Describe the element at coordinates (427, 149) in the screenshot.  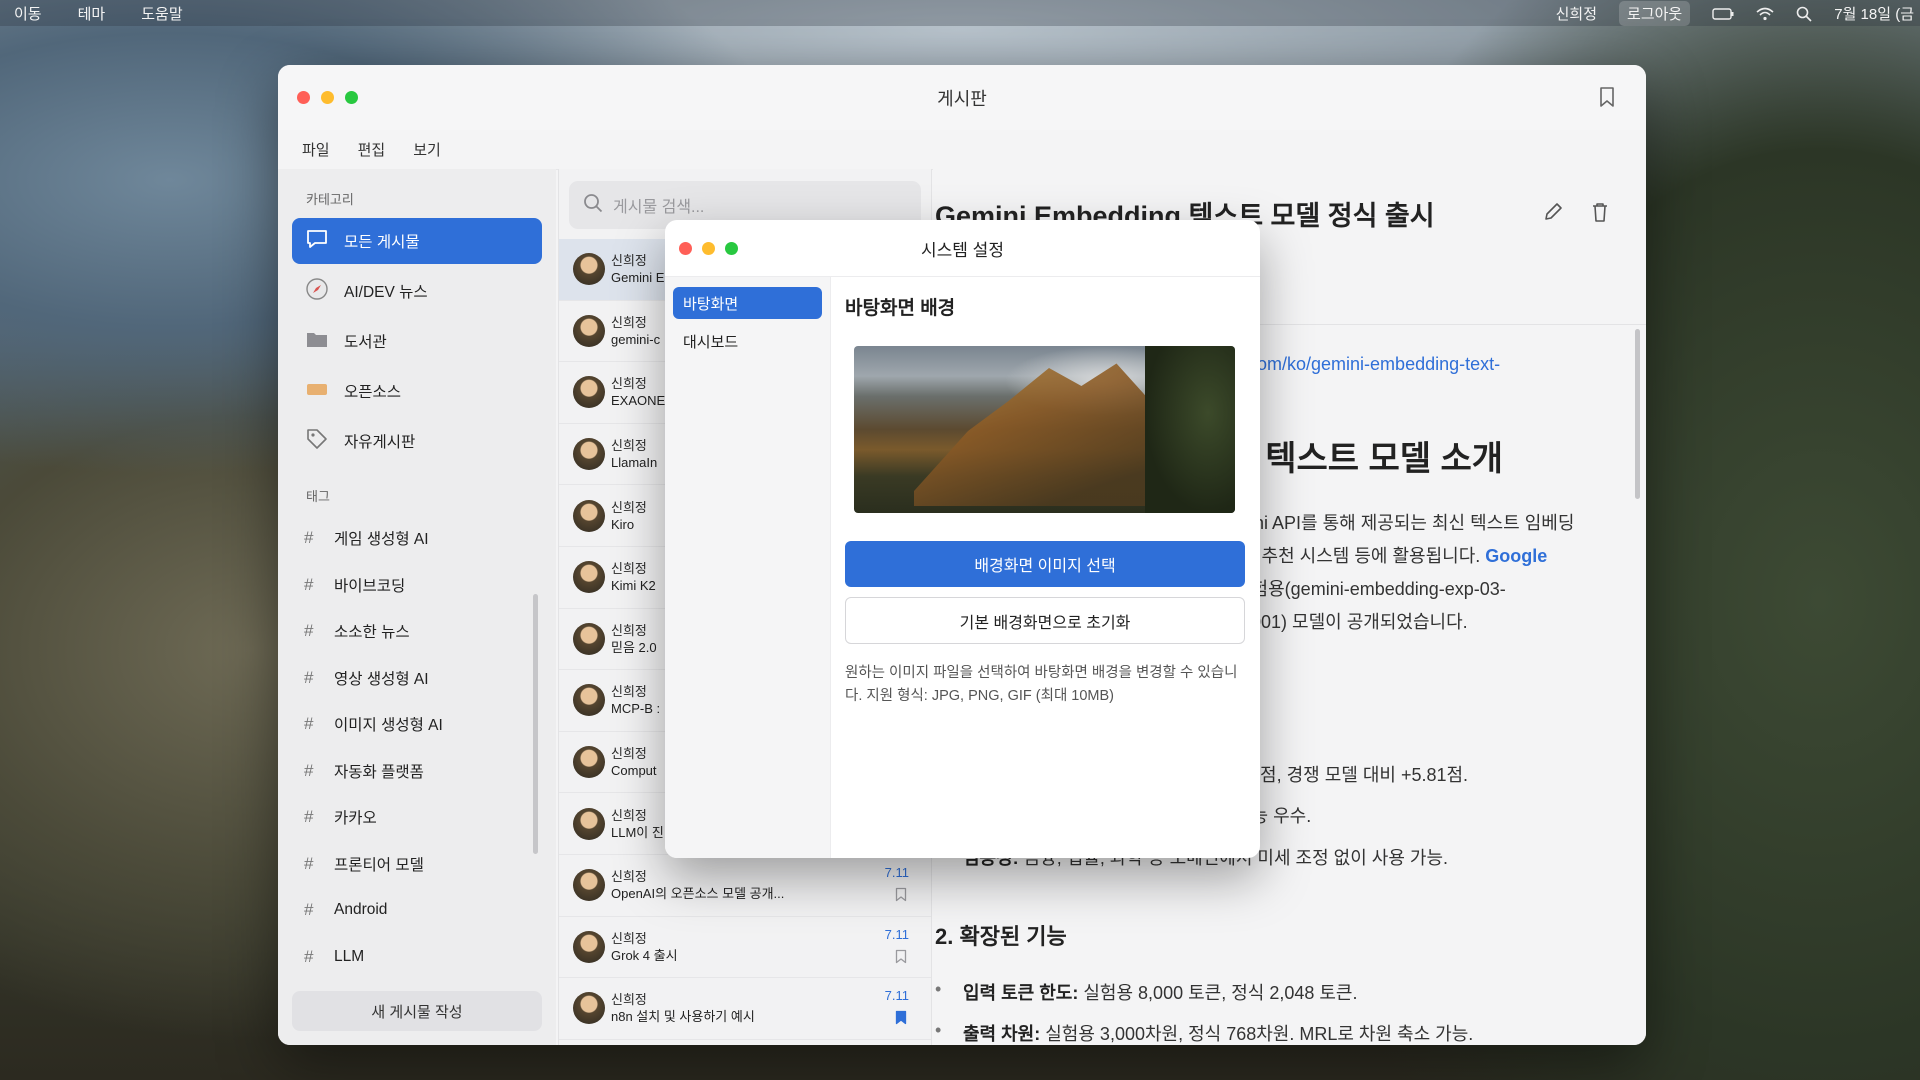
I see `menu-view: 보기` at that location.